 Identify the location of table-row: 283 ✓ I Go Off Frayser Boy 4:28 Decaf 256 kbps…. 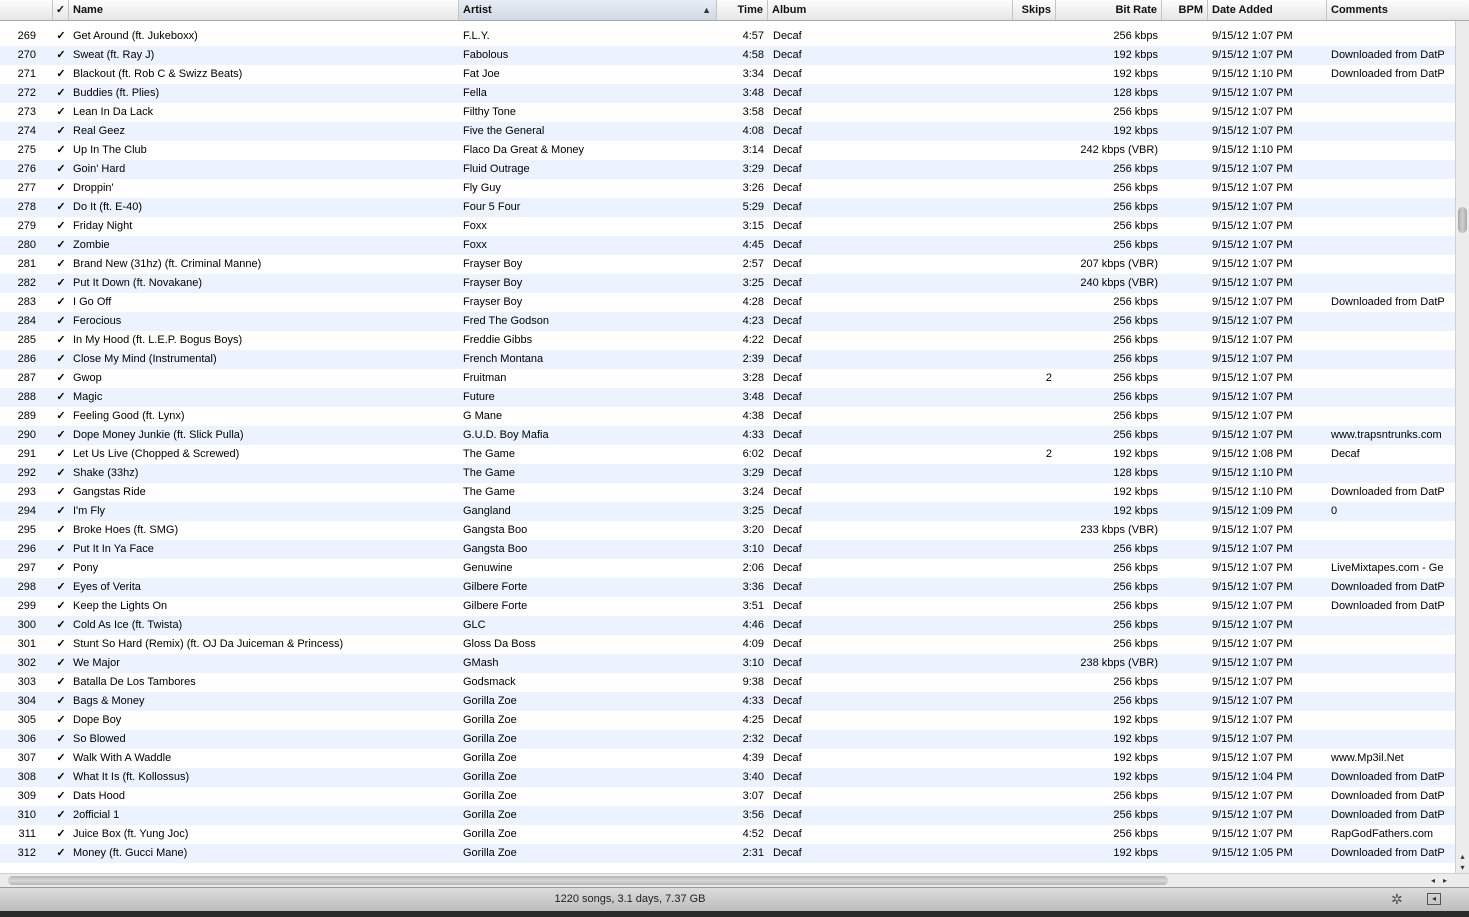
(727, 302).